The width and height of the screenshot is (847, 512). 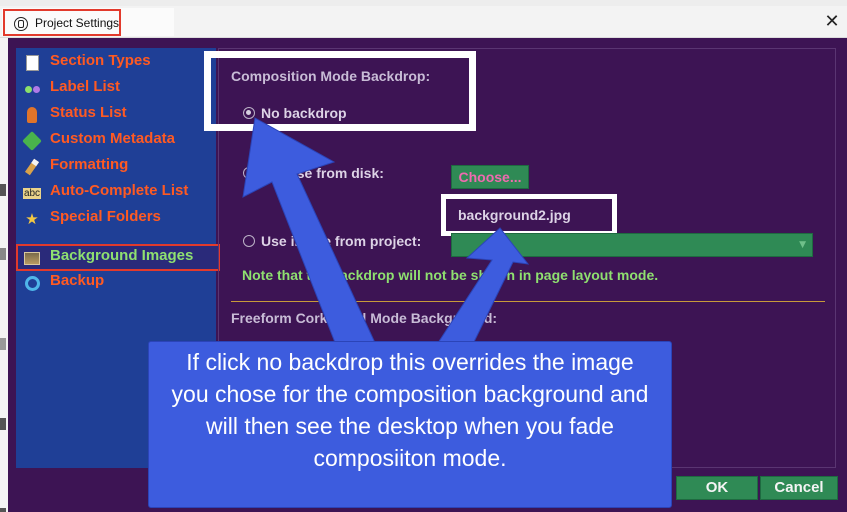 What do you see at coordinates (482, 287) in the screenshot?
I see `arrow-to-file-name` at bounding box center [482, 287].